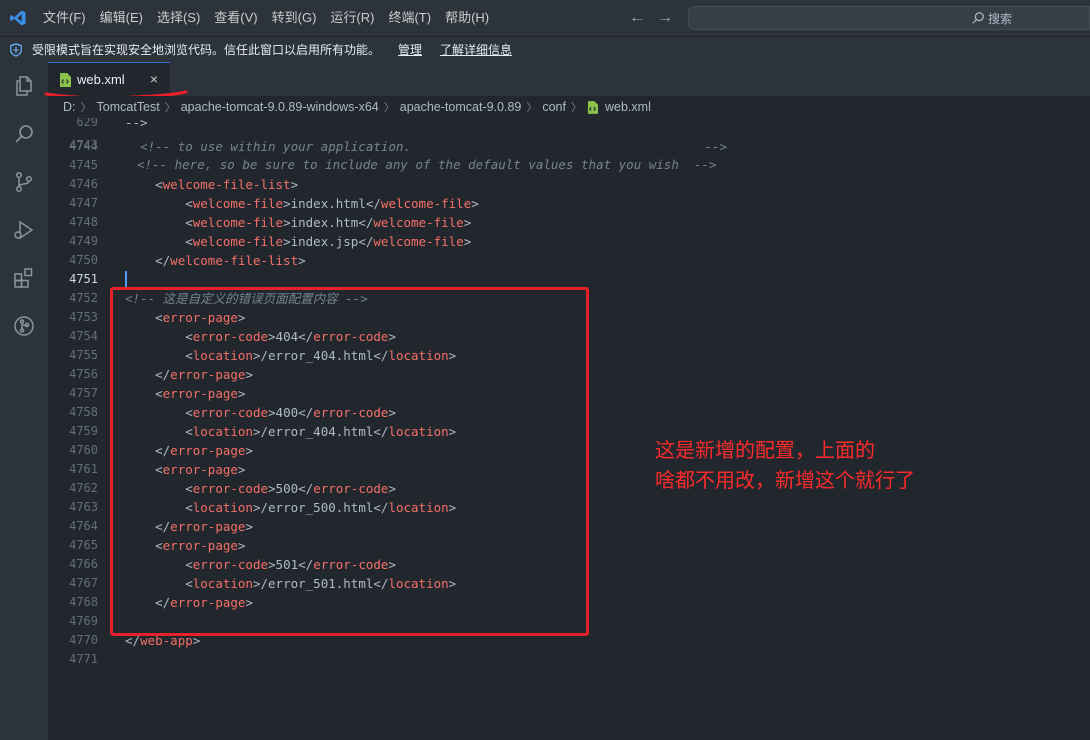  Describe the element at coordinates (24, 401) in the screenshot. I see `activity-bar` at that location.